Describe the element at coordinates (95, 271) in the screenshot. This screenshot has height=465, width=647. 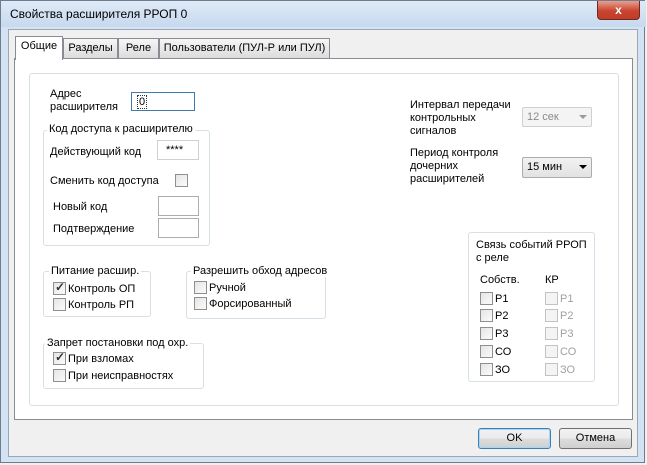
I see `power-group-title: Питание расшир.` at that location.